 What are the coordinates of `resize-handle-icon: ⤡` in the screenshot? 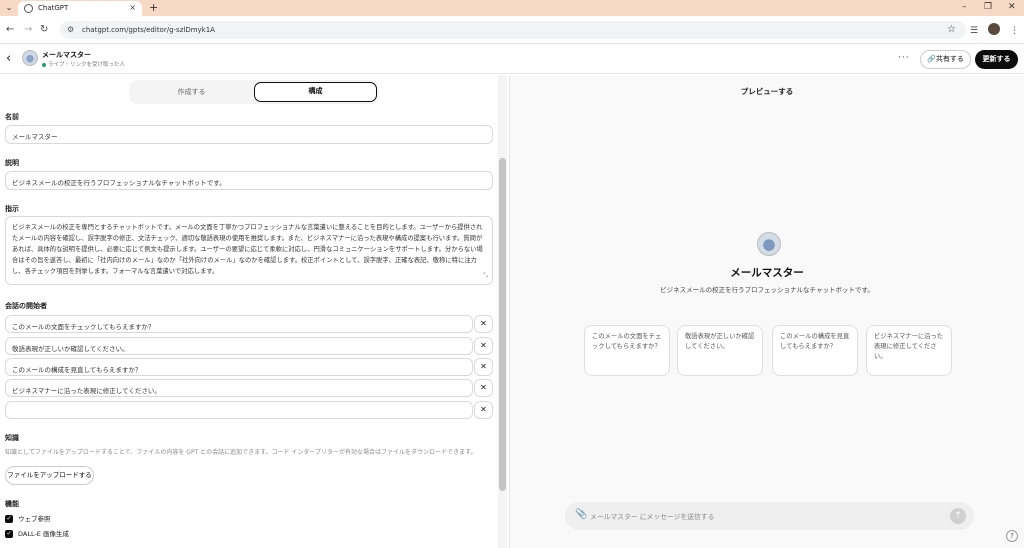 It's located at (485, 275).